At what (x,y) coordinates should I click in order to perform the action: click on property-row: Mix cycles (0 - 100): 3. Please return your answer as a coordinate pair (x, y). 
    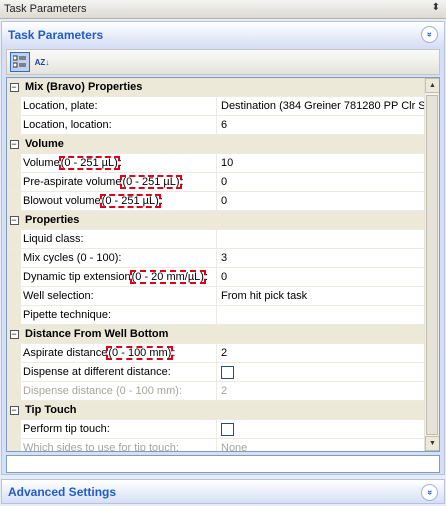
    Looking at the image, I should click on (216, 258).